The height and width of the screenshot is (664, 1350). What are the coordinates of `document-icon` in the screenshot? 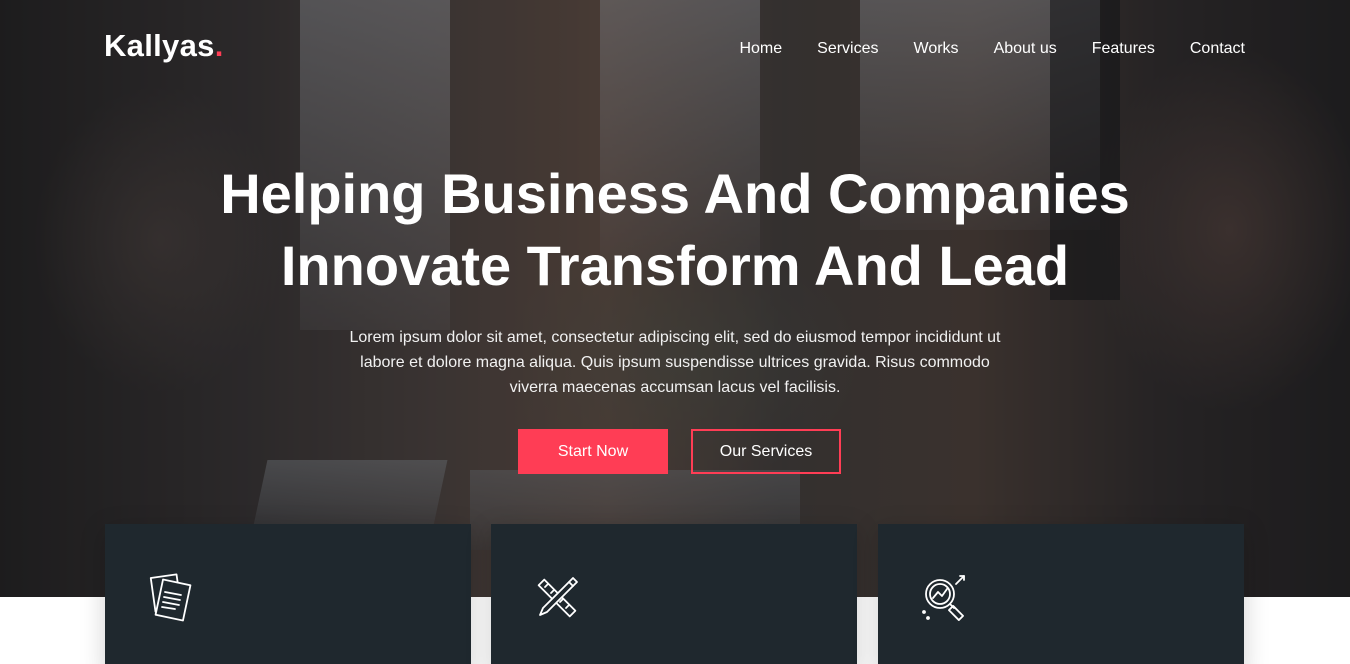 It's located at (170, 597).